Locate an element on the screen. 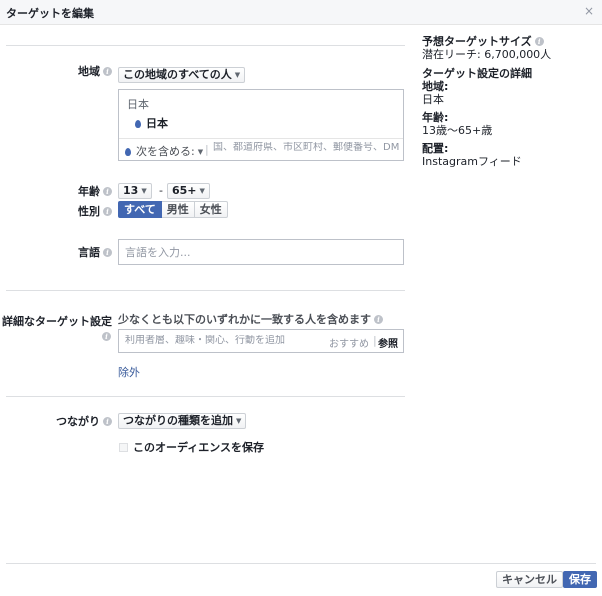 This screenshot has width=602, height=596. gender-male-button: 男性 is located at coordinates (178, 209).